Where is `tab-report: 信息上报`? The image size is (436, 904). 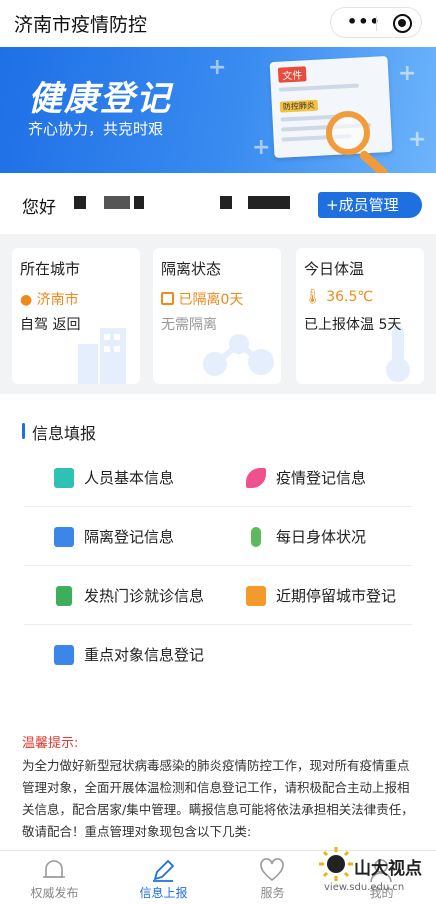 tab-report: 信息上报 is located at coordinates (163, 877).